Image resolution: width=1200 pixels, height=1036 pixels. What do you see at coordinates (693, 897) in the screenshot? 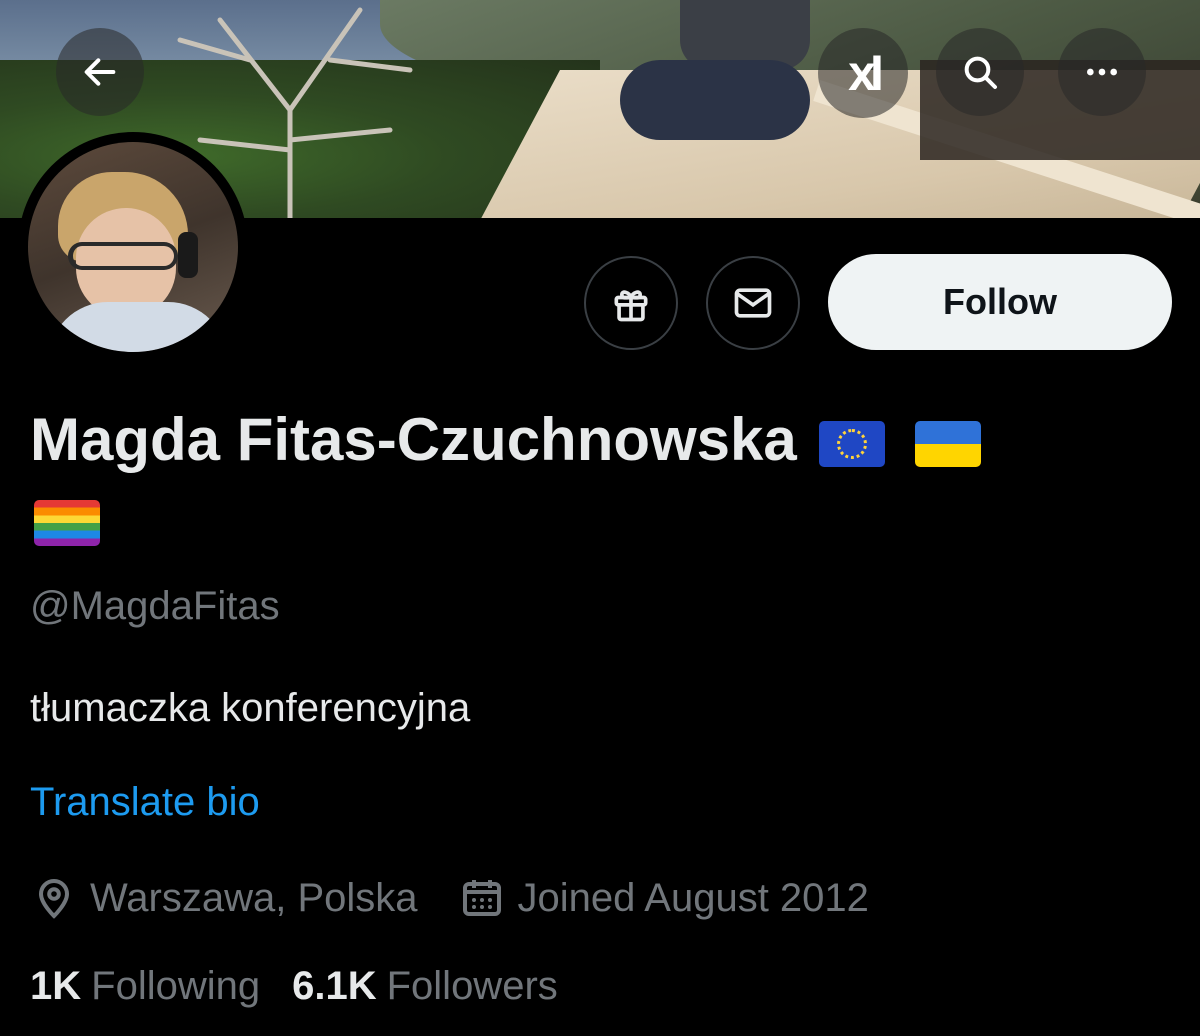
I see `joined-text: Joined August 2012` at bounding box center [693, 897].